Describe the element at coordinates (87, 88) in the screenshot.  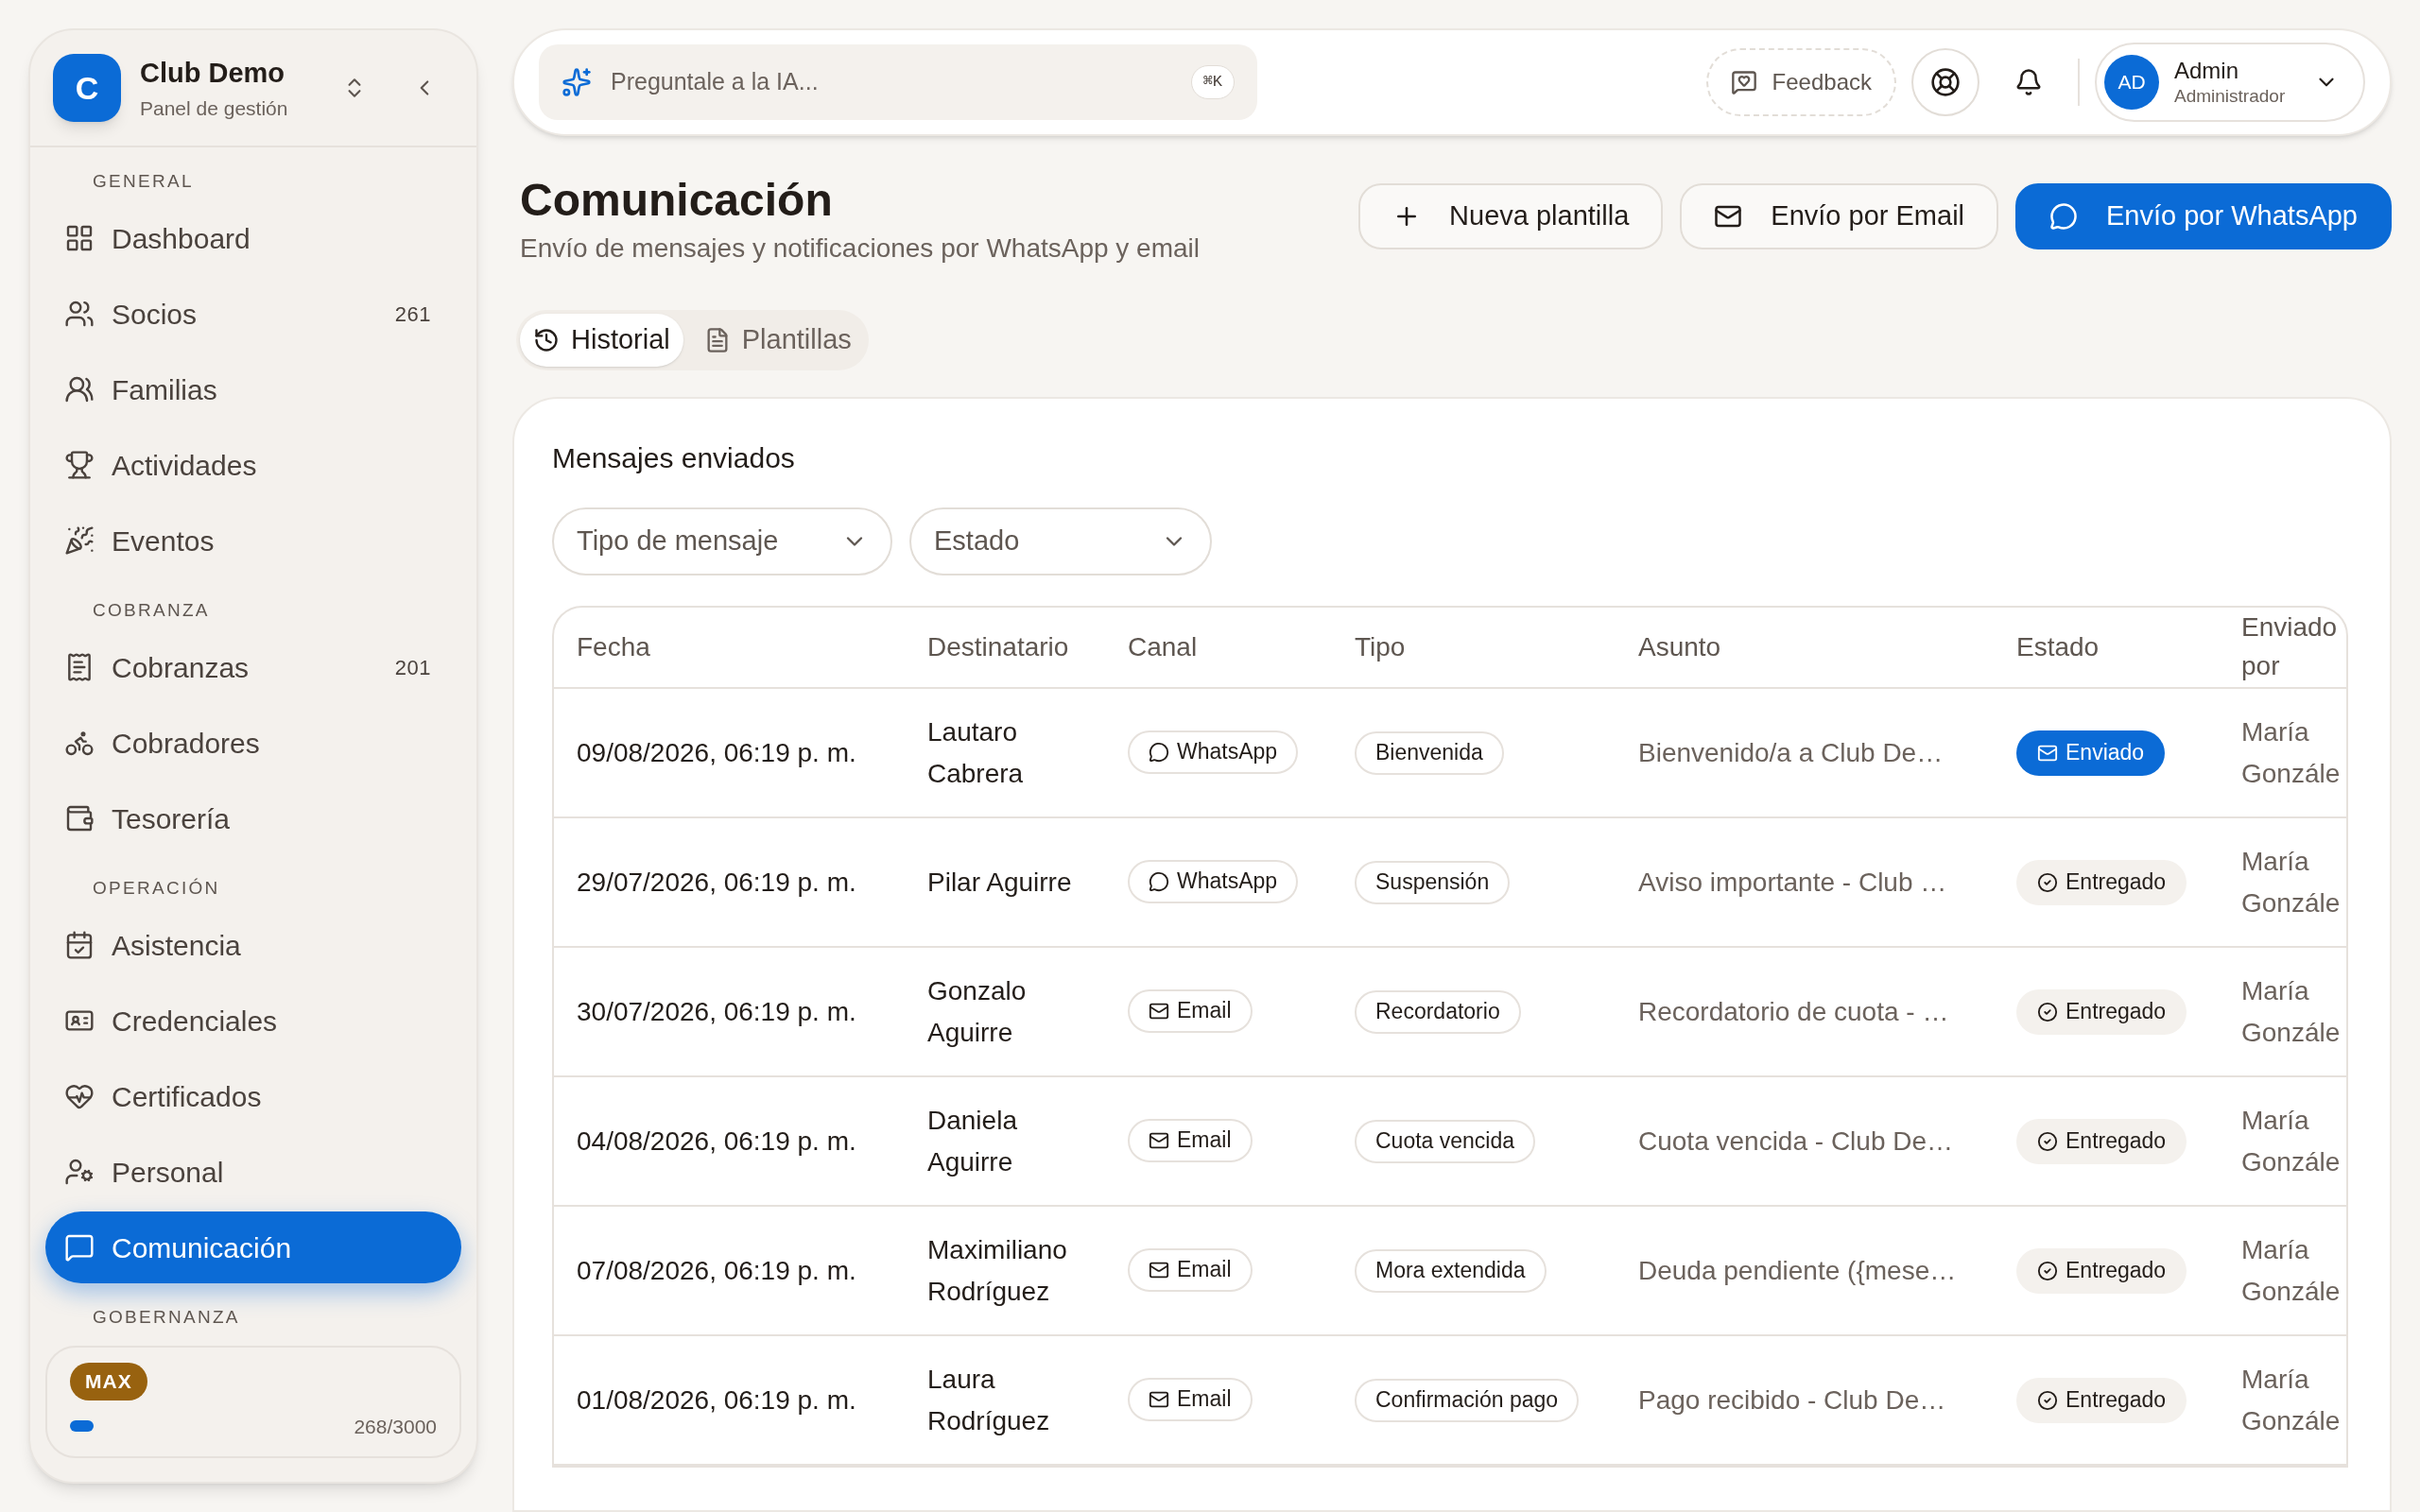
I see `club-avatar: C` at that location.